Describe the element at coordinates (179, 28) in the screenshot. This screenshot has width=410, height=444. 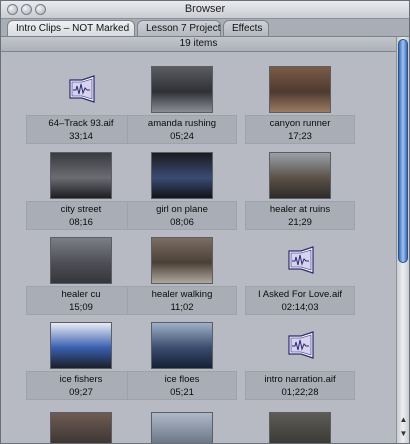
I see `tab-lesson-7-project: Lesson 7 Project` at that location.